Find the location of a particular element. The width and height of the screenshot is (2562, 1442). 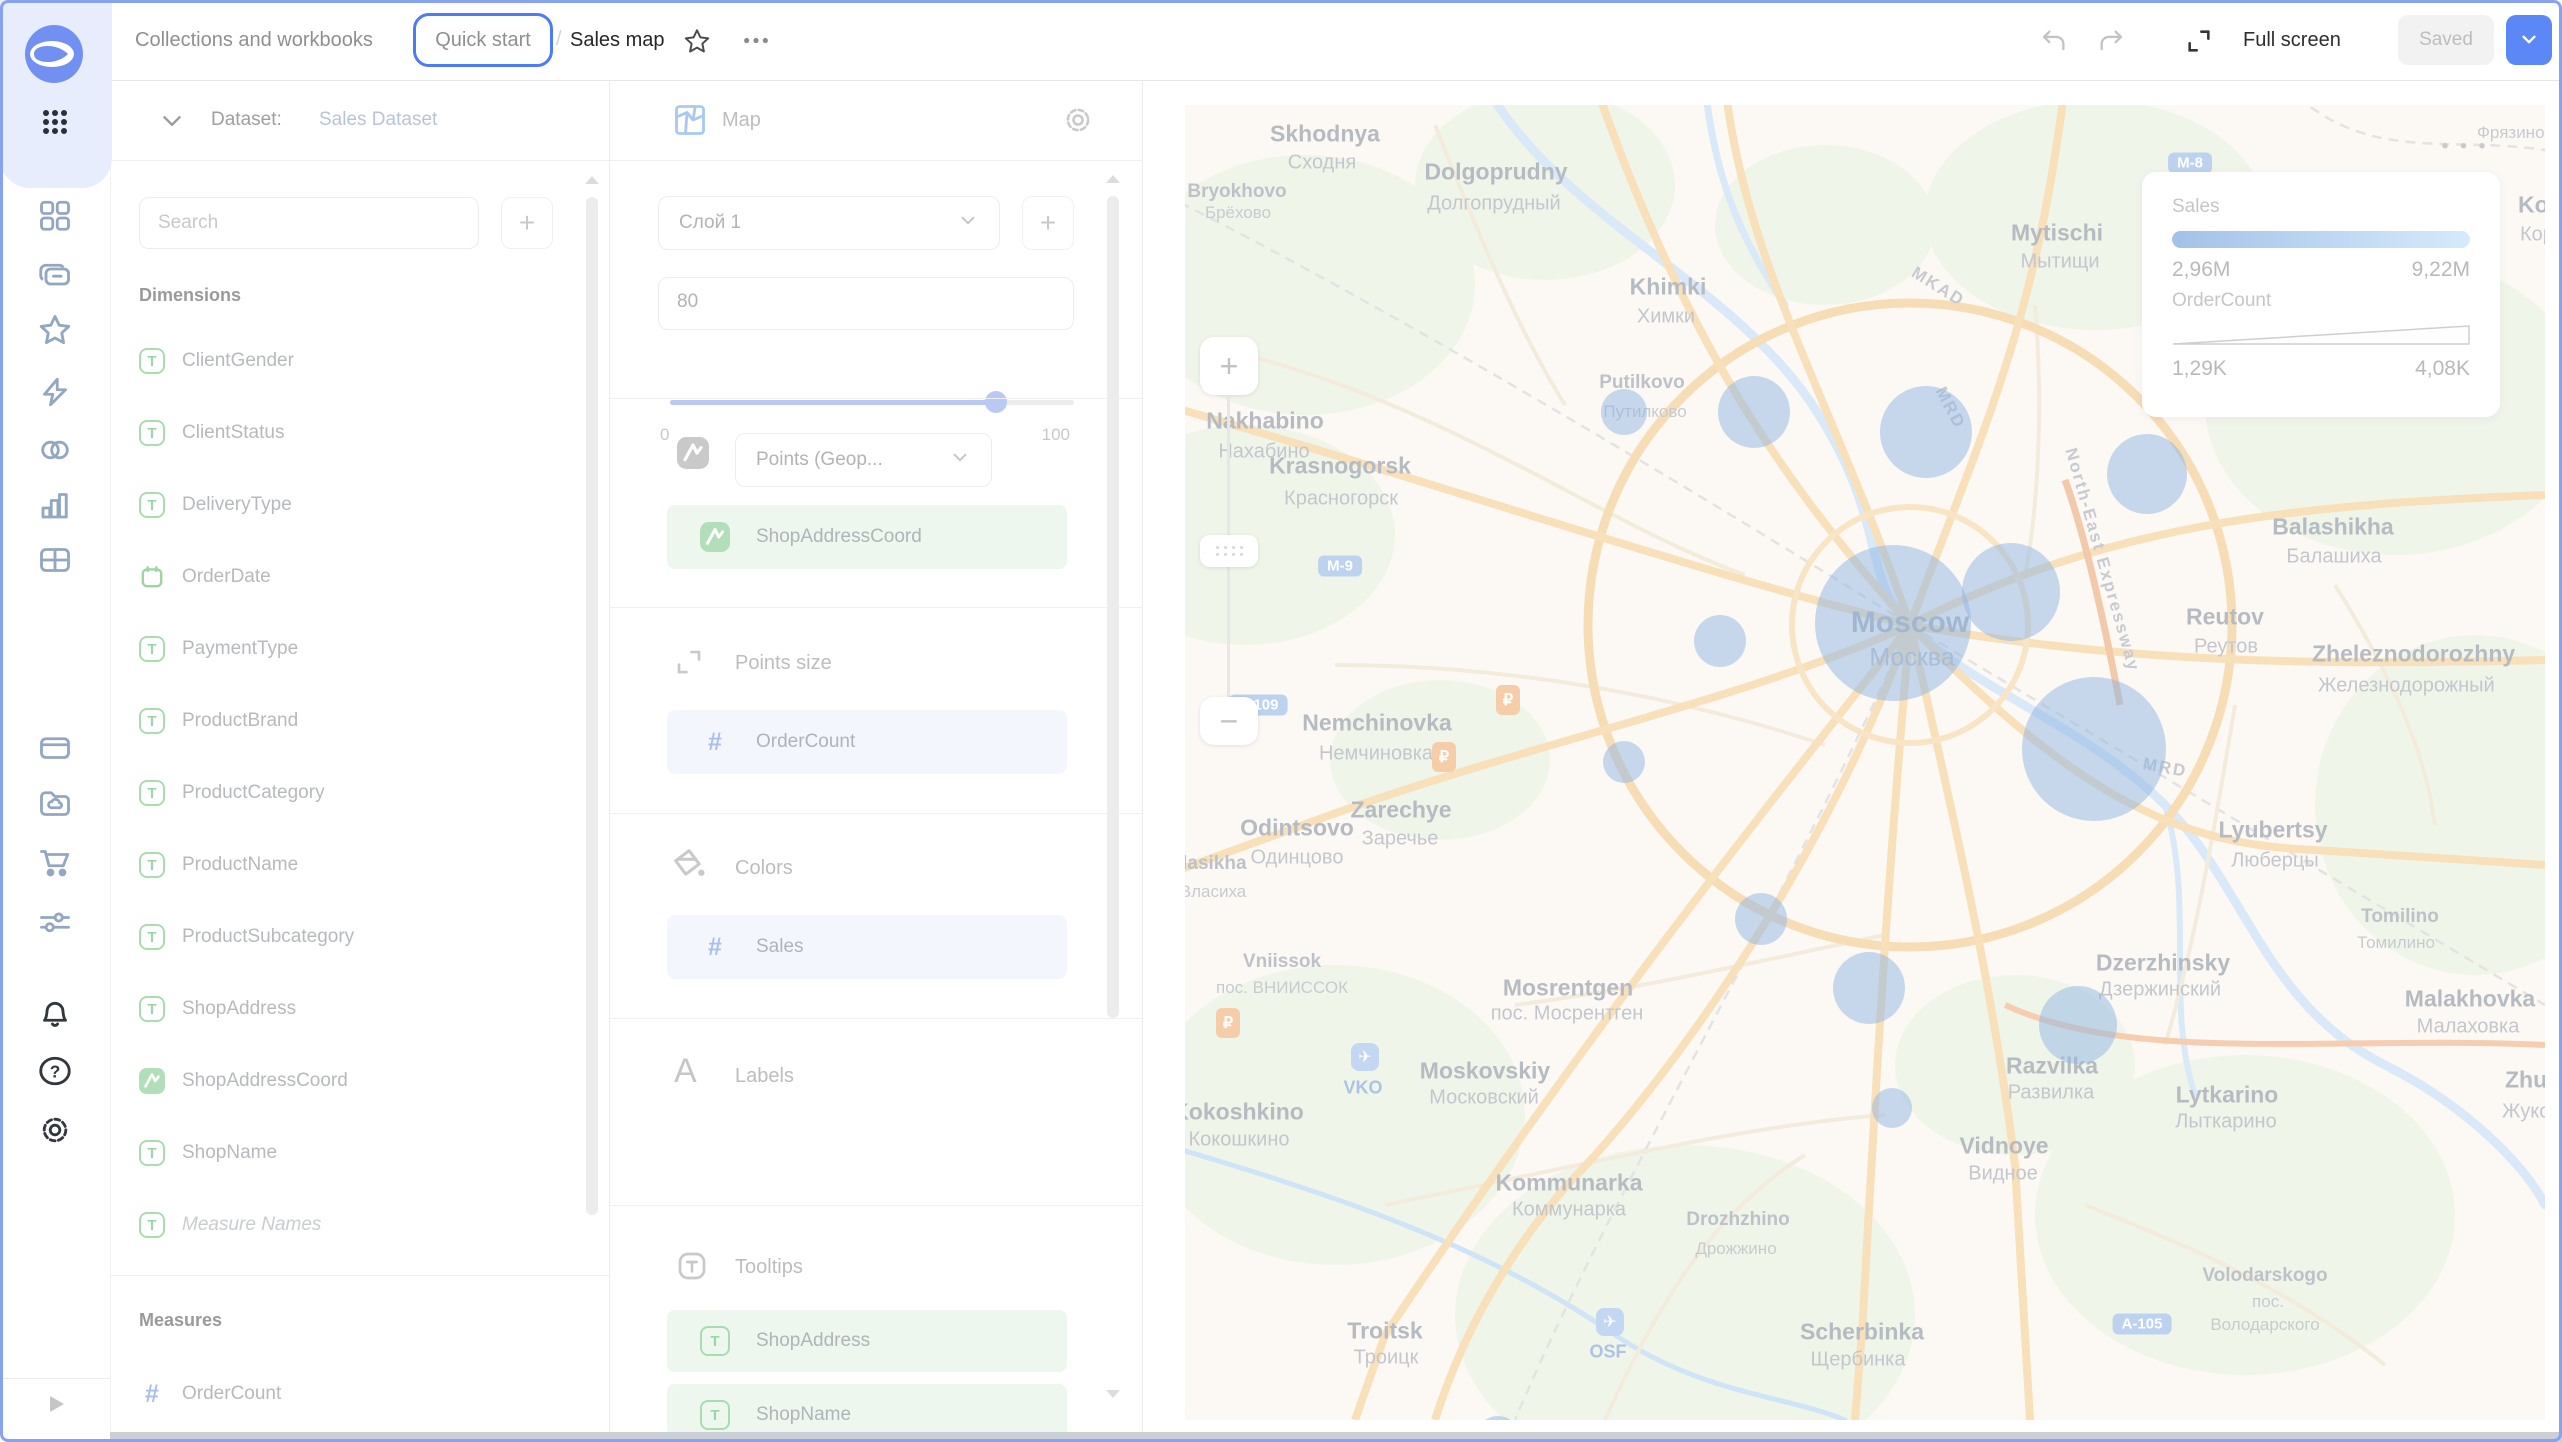

services-sliders-icon is located at coordinates (55, 922).